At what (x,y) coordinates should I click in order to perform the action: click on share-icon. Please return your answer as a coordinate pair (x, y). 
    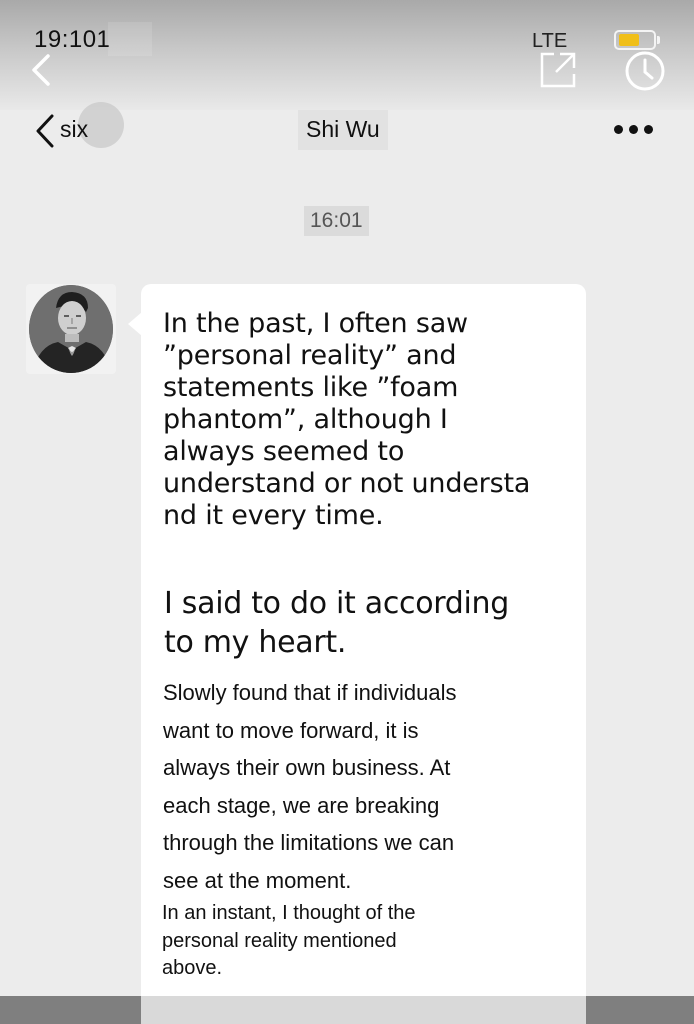
    Looking at the image, I should click on (558, 70).